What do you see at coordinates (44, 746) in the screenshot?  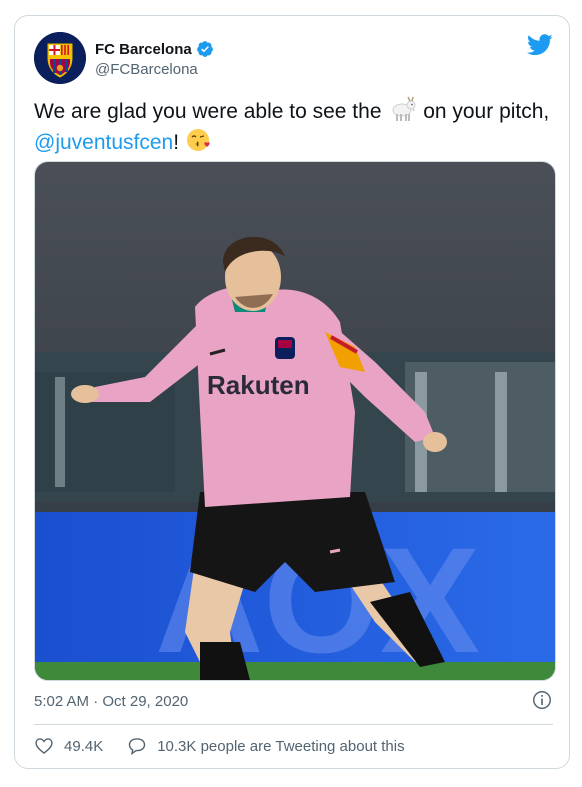 I see `heart-icon` at bounding box center [44, 746].